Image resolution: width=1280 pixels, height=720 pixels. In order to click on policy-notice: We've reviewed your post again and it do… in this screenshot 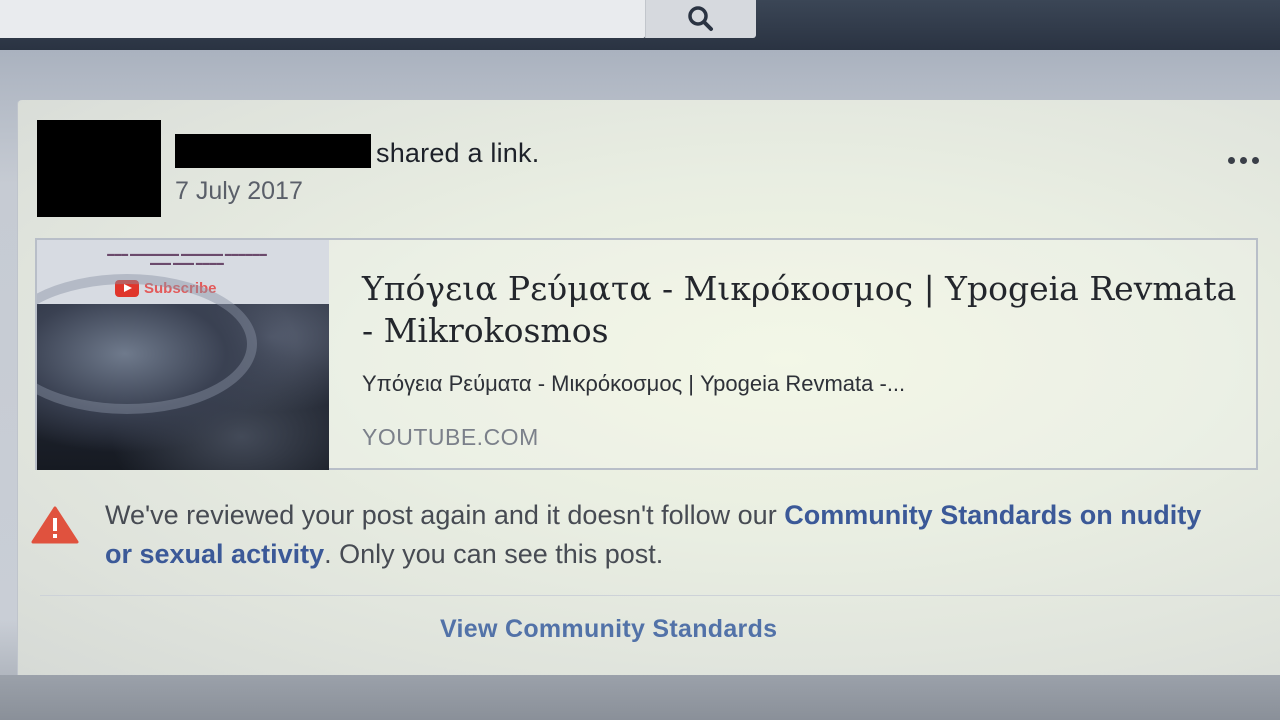, I will do `click(670, 535)`.